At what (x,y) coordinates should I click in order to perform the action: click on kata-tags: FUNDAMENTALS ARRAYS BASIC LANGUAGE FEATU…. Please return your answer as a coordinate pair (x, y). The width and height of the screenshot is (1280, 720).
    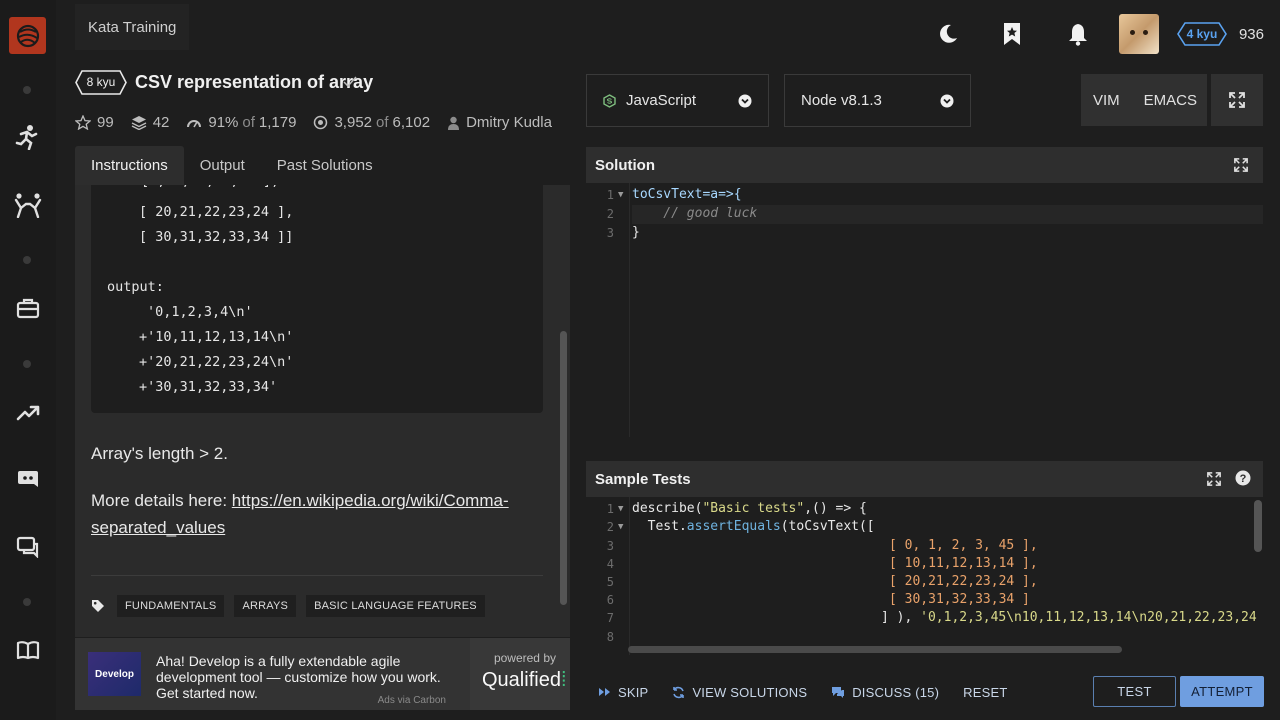
    Looking at the image, I should click on (293, 606).